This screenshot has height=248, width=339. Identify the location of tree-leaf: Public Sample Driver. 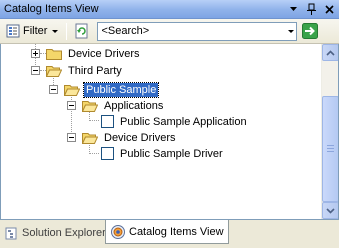
(162, 153).